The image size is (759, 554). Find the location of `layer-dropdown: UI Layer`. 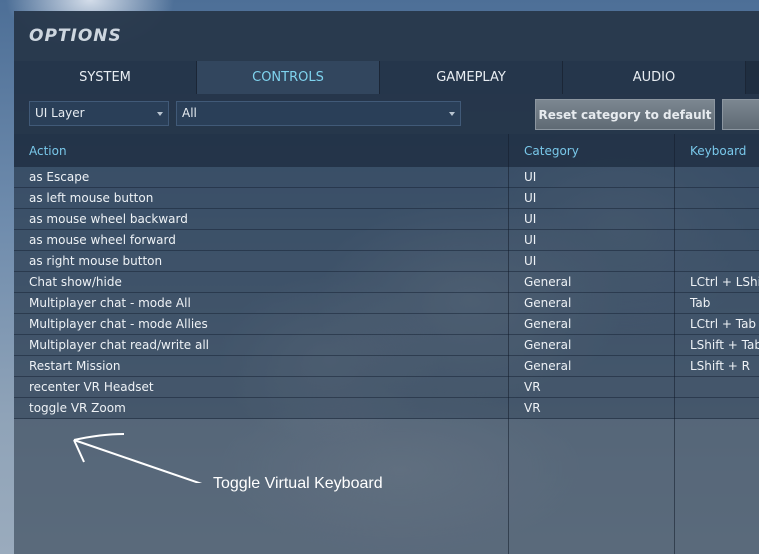

layer-dropdown: UI Layer is located at coordinates (99, 113).